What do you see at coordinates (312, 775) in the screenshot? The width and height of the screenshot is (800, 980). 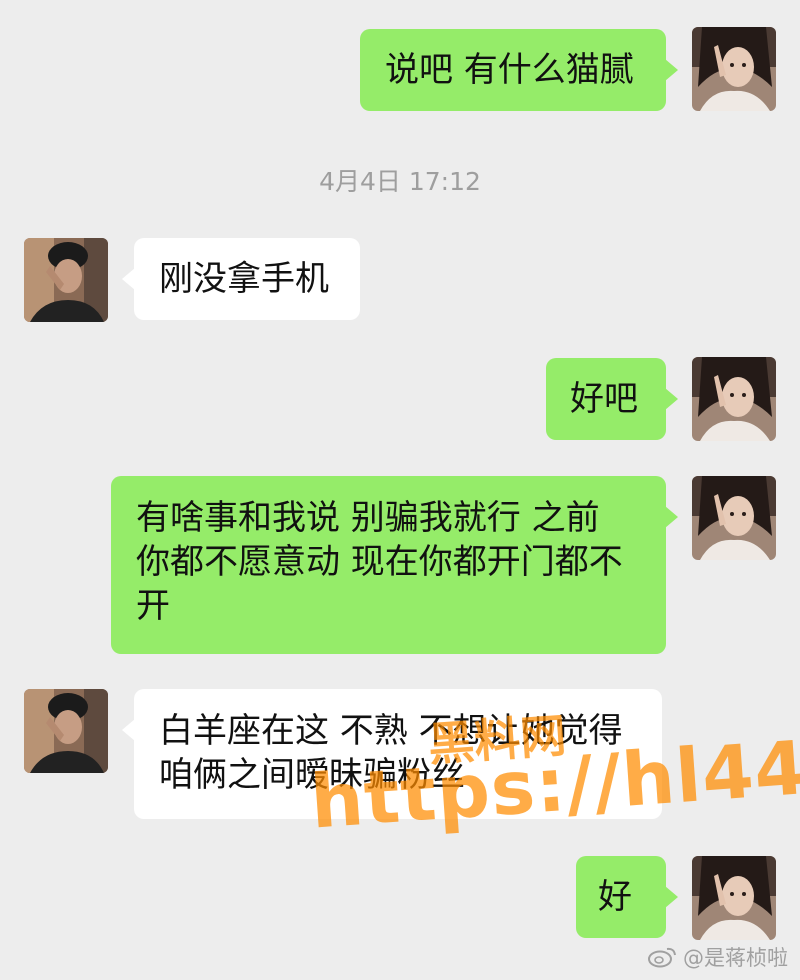 I see `message-text-line: 咱俩之间暧昧骗粉丝` at bounding box center [312, 775].